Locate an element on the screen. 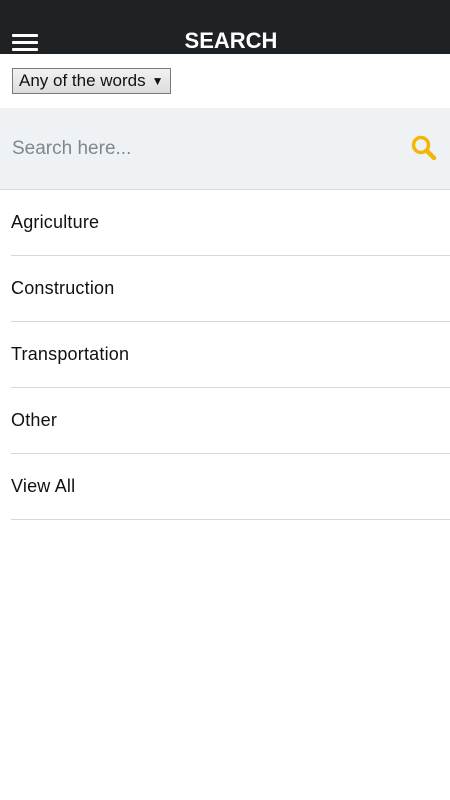 This screenshot has width=450, height=800. search-mode-selected-value: Any of the words is located at coordinates (82, 80).